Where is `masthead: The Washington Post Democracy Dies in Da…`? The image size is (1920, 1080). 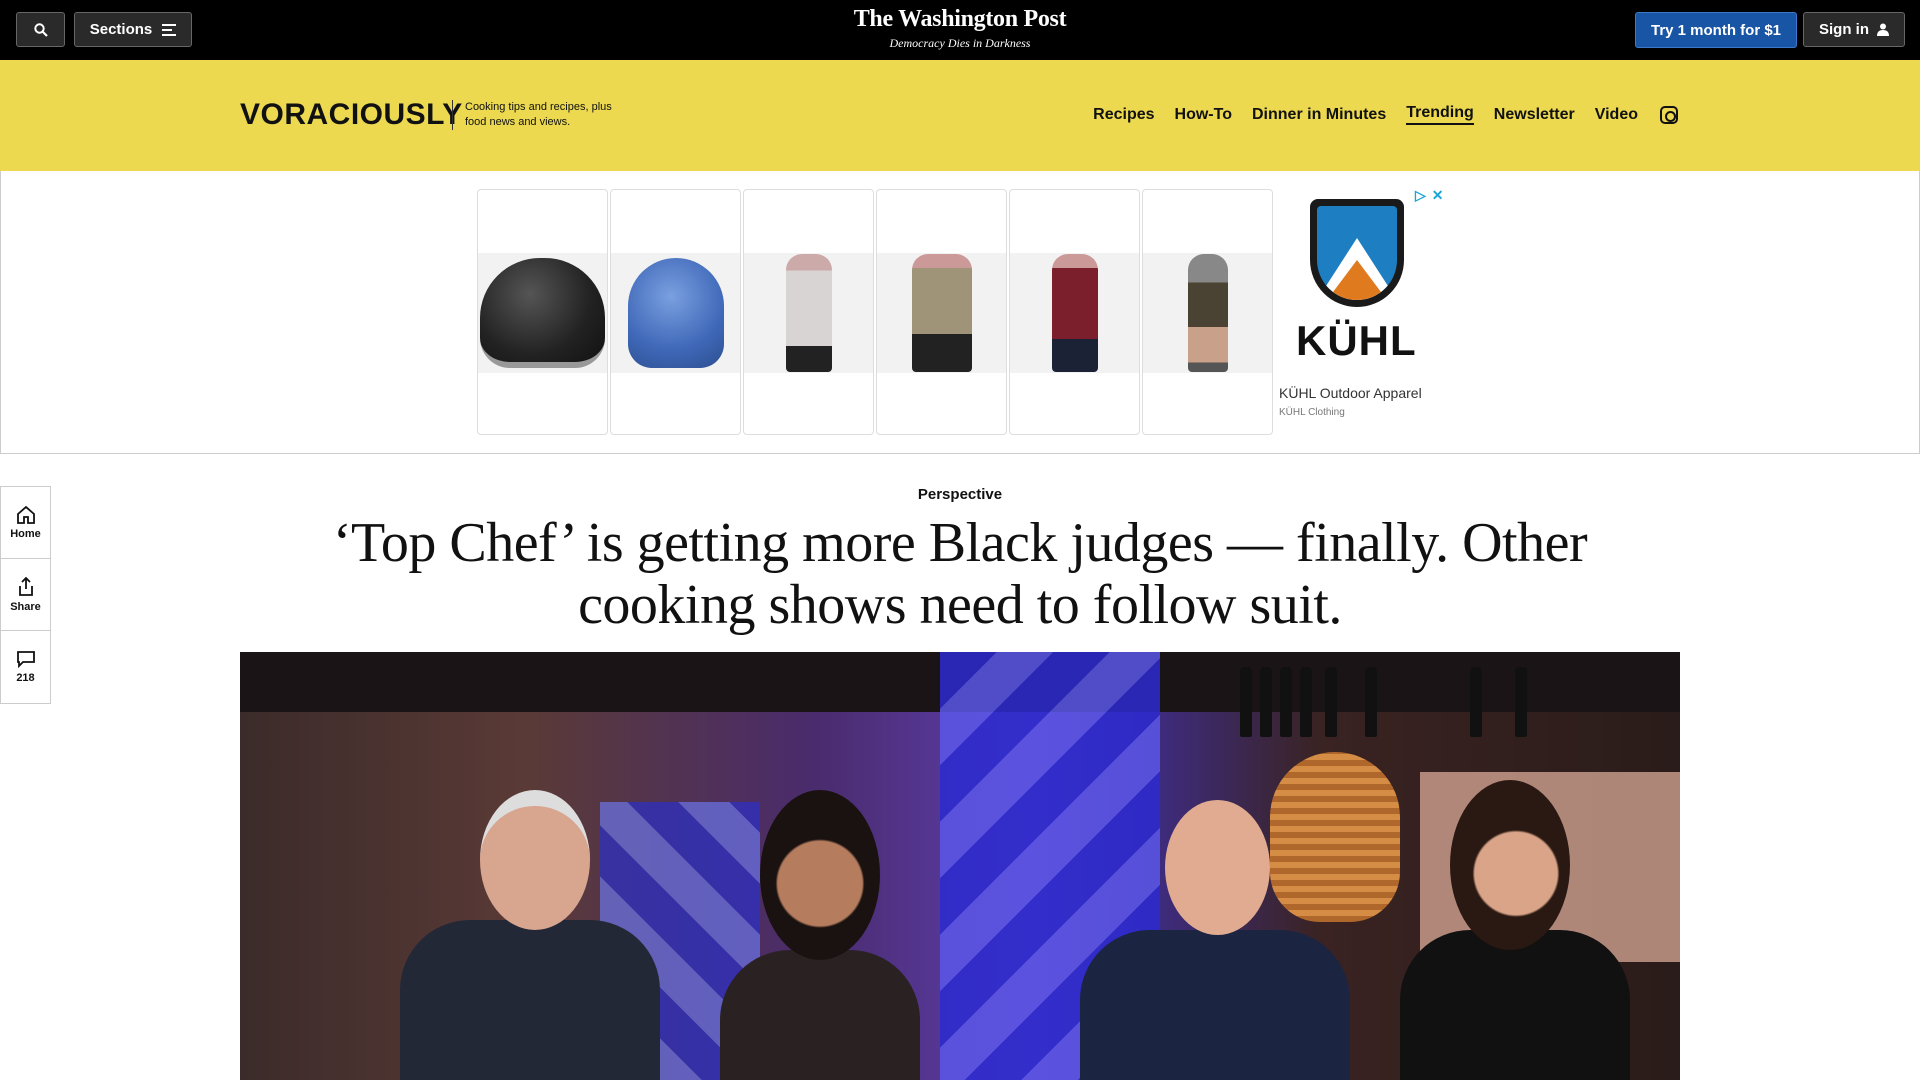 masthead: The Washington Post Democracy Dies in Da… is located at coordinates (960, 28).